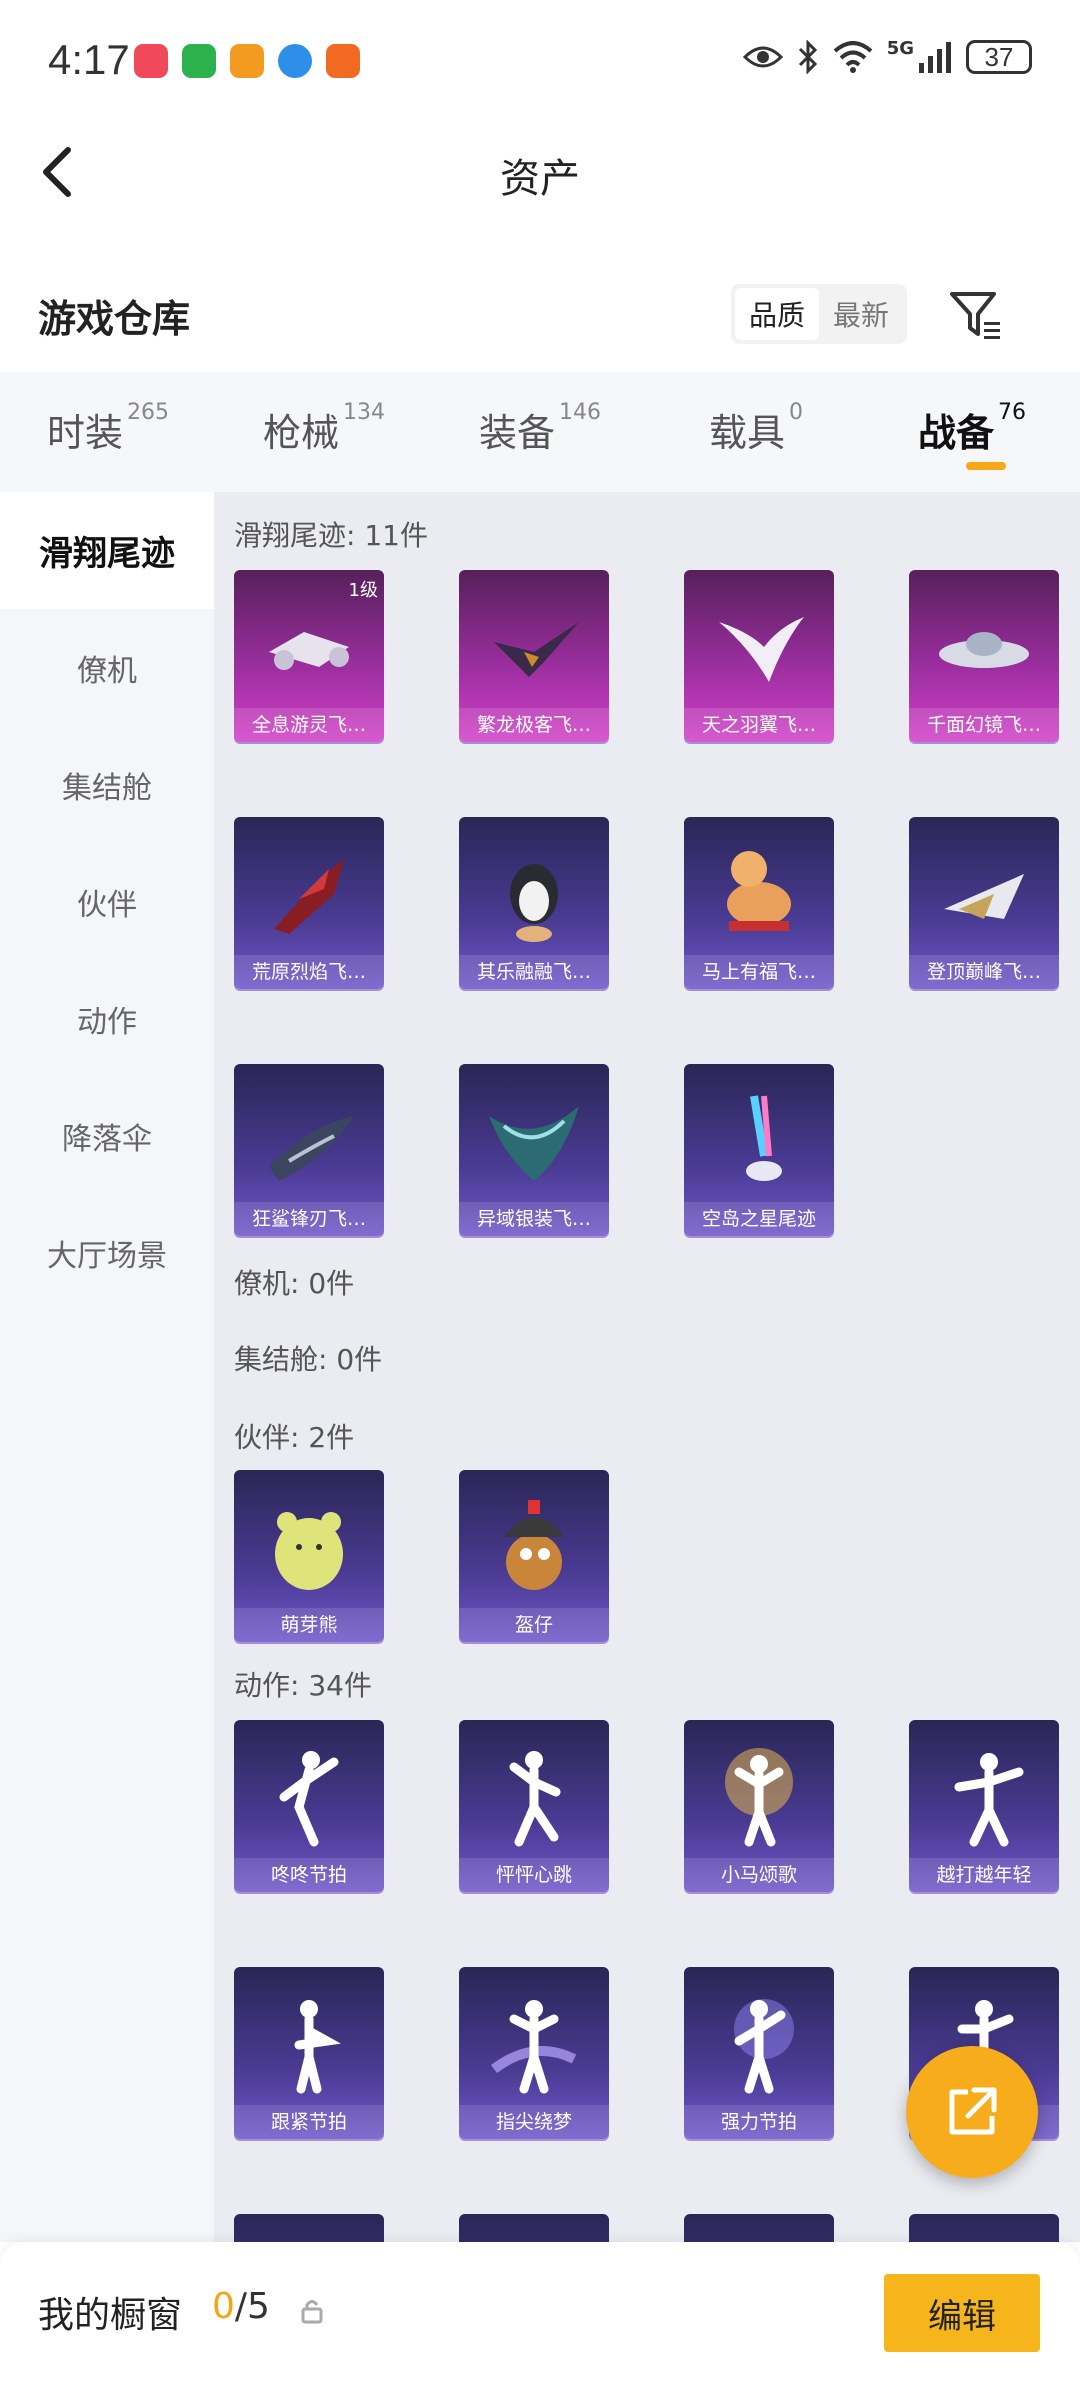 This screenshot has width=1080, height=2381. Describe the element at coordinates (89, 59) in the screenshot. I see `status-time: 4:17` at that location.